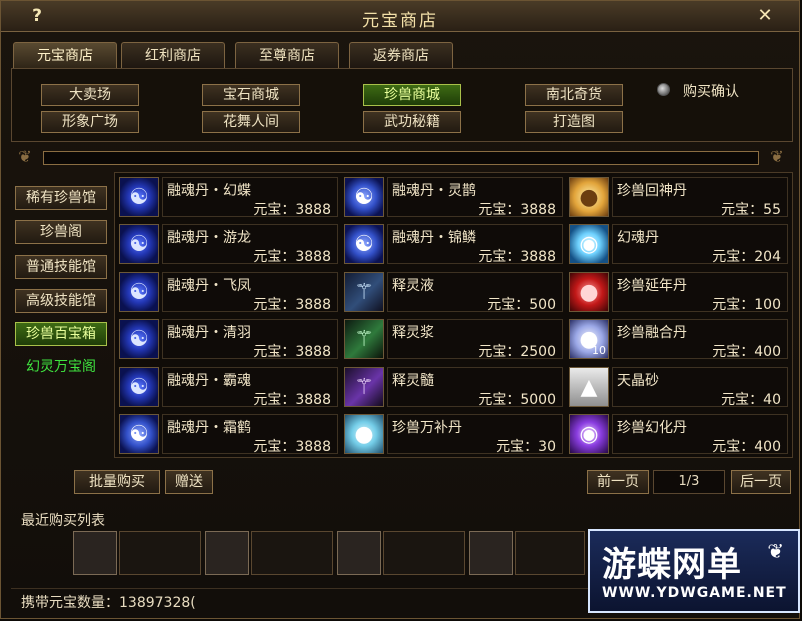  Describe the element at coordinates (589, 434) in the screenshot. I see `purple-orb-icon: ◉` at that location.